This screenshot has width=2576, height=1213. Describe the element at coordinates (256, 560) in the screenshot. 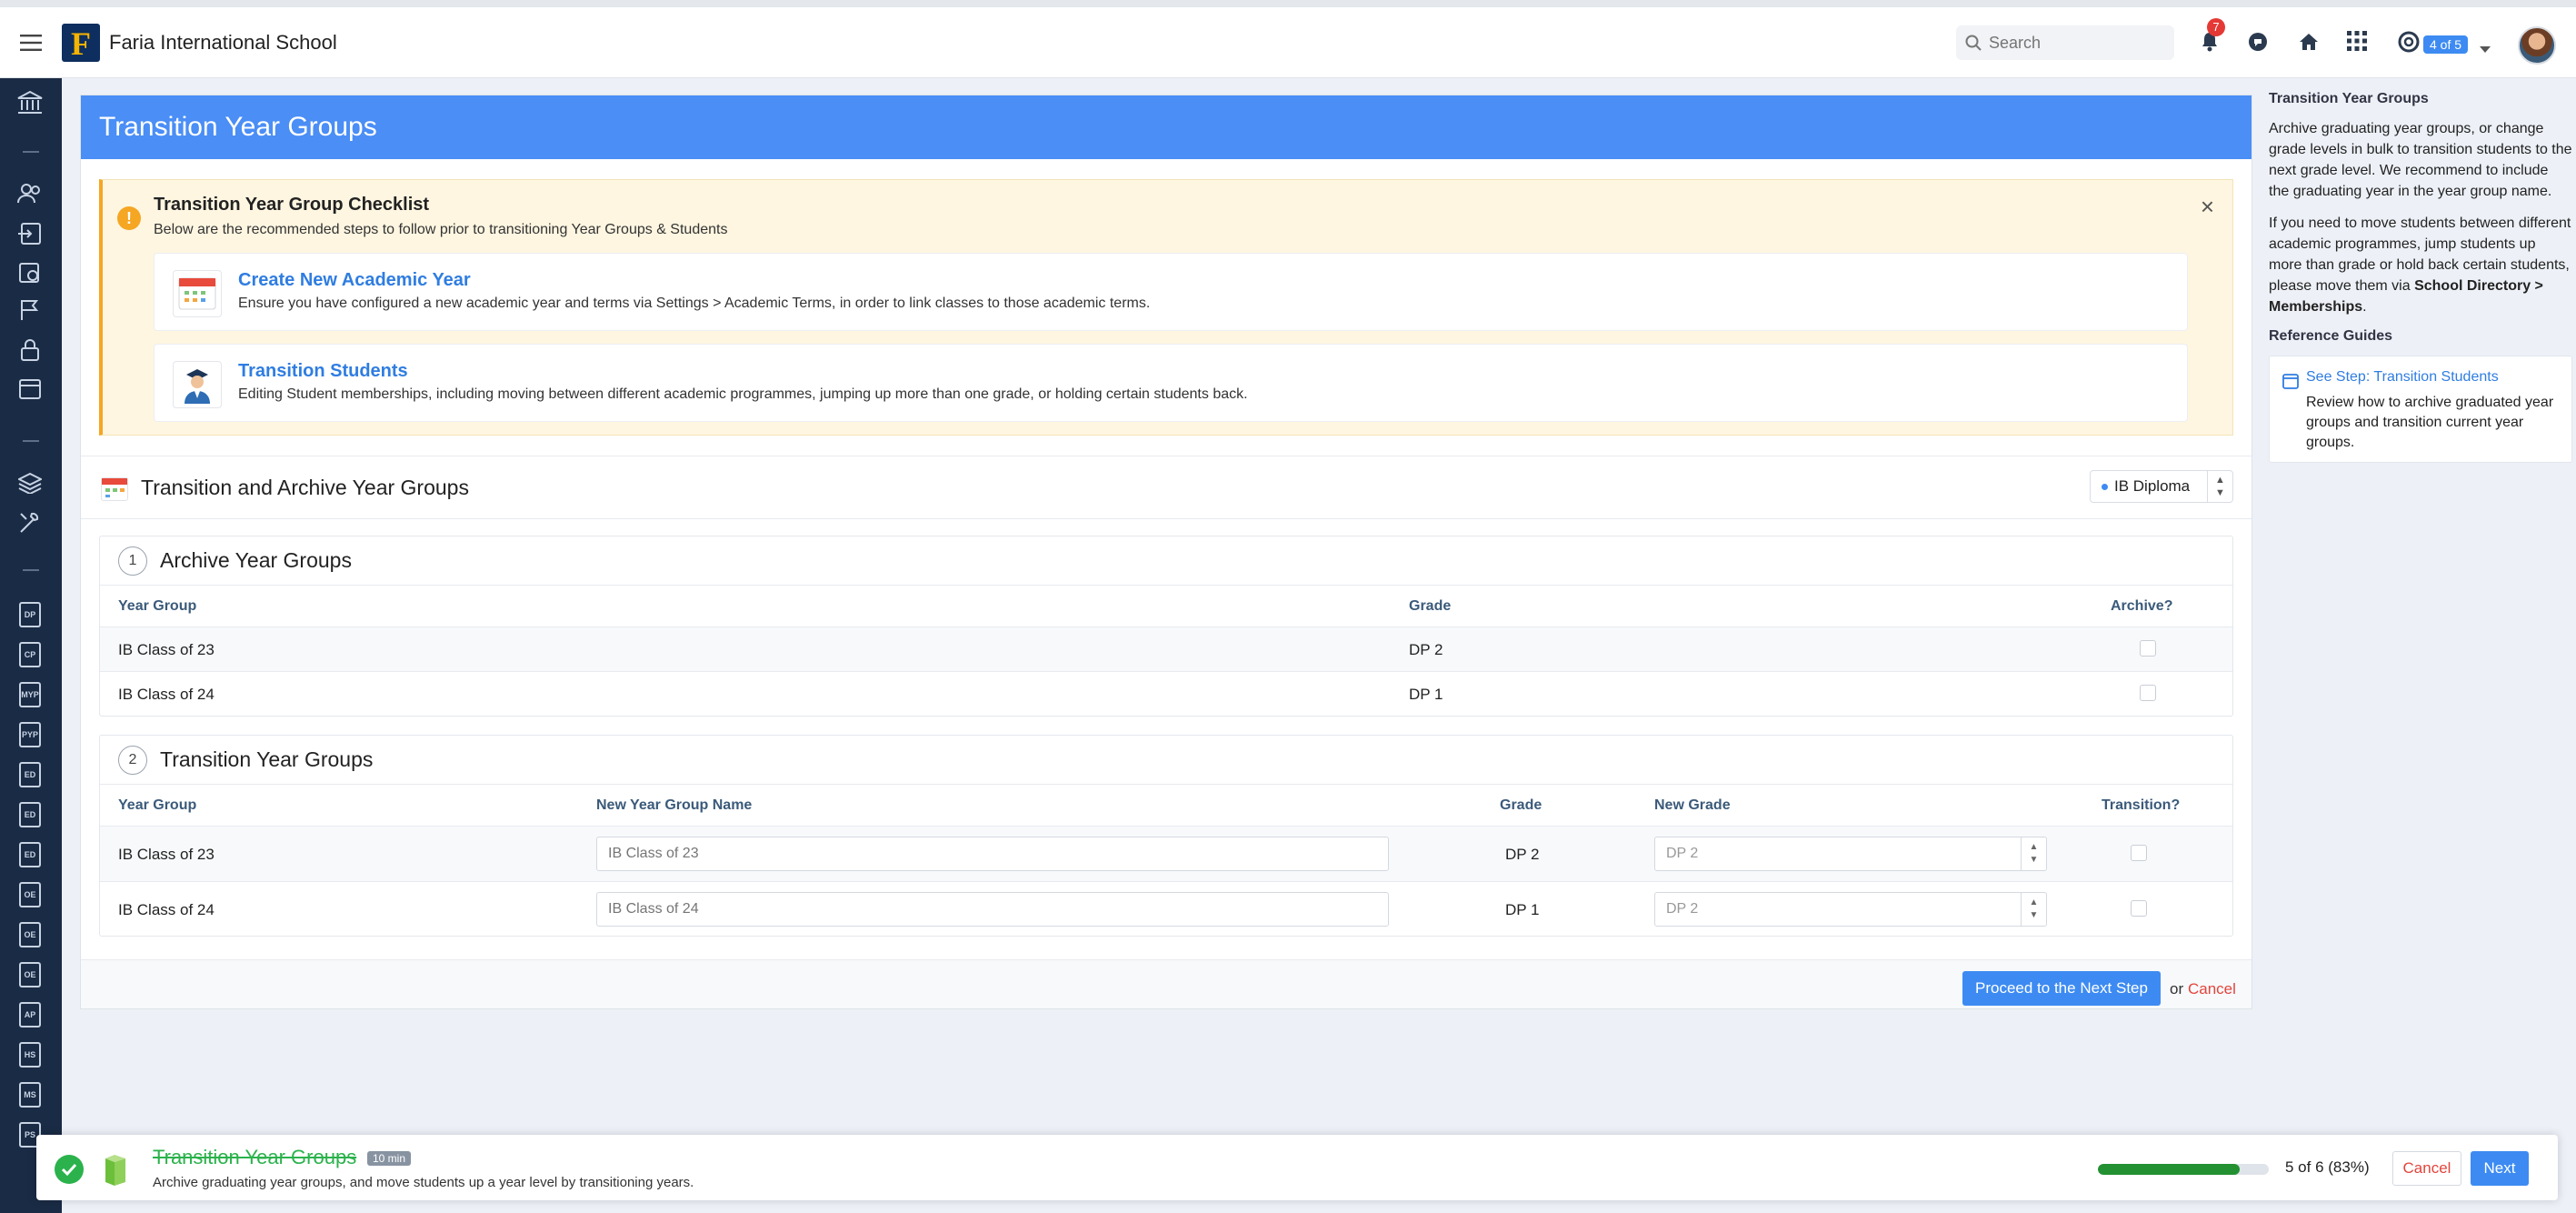

I see `archive-panel-title: Archive Year Groups` at that location.